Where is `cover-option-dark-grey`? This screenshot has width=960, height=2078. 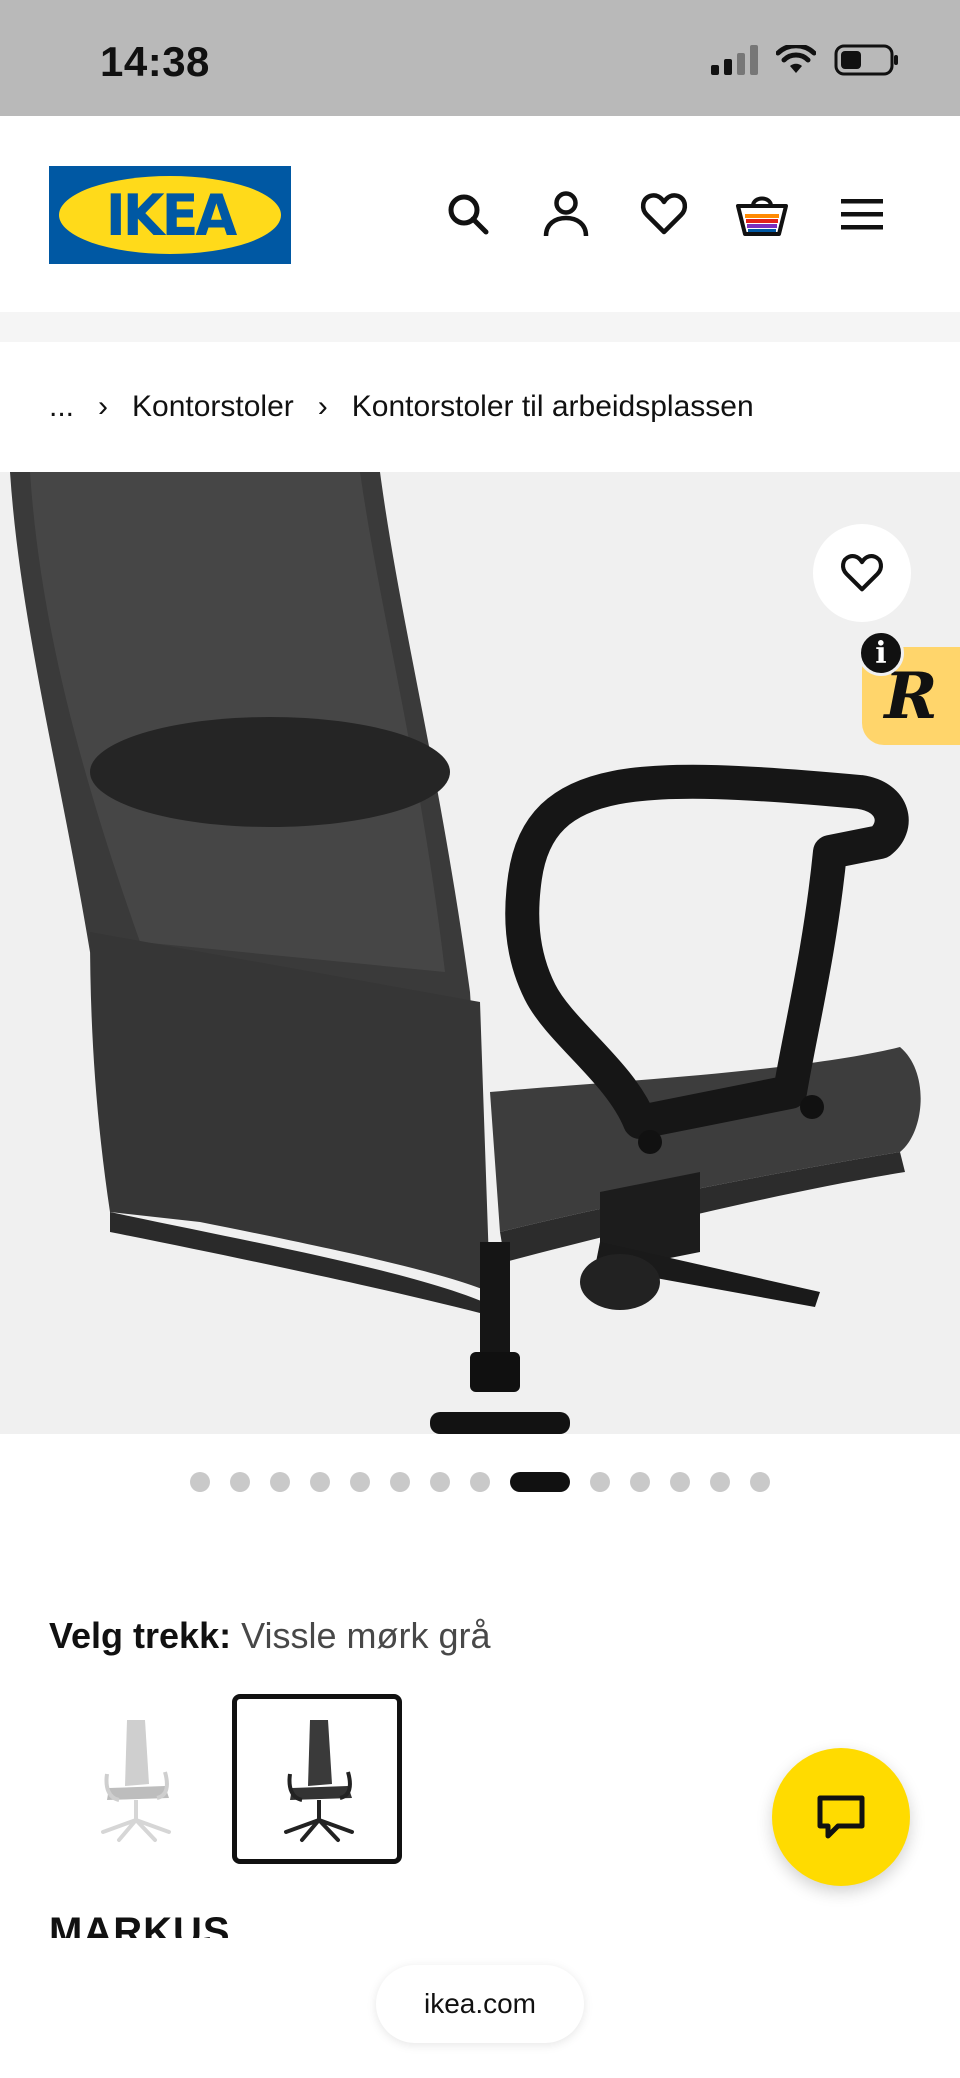
cover-option-dark-grey is located at coordinates (317, 1779).